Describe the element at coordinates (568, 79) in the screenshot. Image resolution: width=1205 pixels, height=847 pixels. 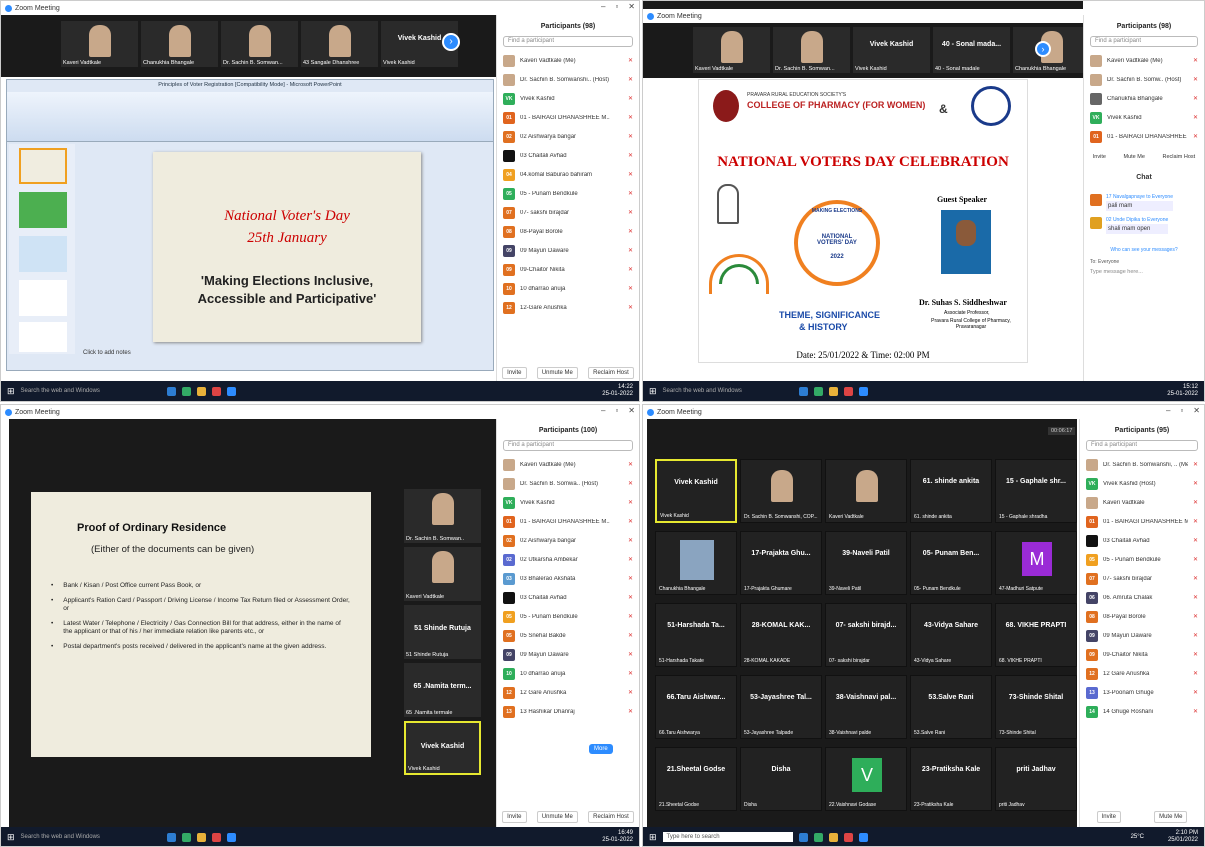
I see `participant-row: Dr. Sachin B. Somwanshi.. (Host) ✕` at that location.